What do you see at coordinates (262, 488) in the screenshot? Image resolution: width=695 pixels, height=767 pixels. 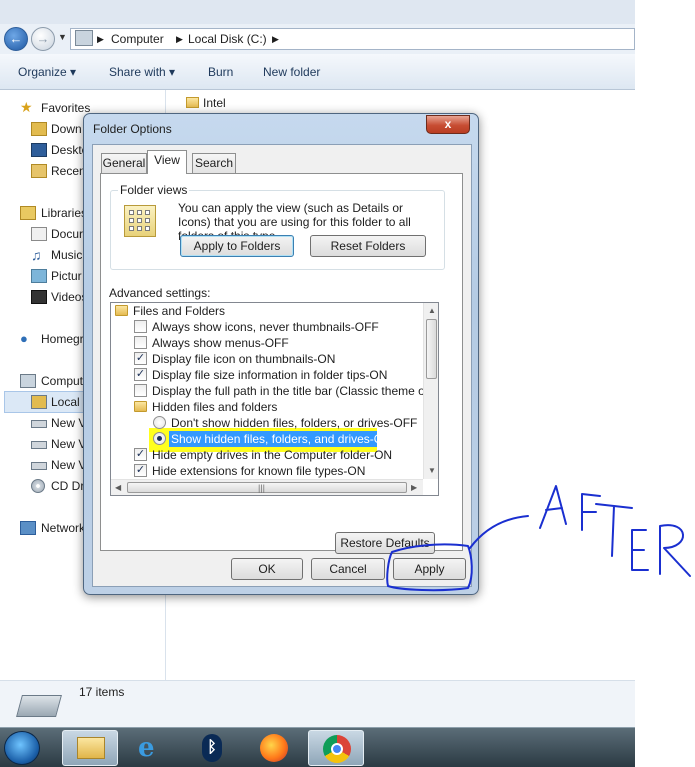 I see `scroll-grip-icon: |||` at bounding box center [262, 488].